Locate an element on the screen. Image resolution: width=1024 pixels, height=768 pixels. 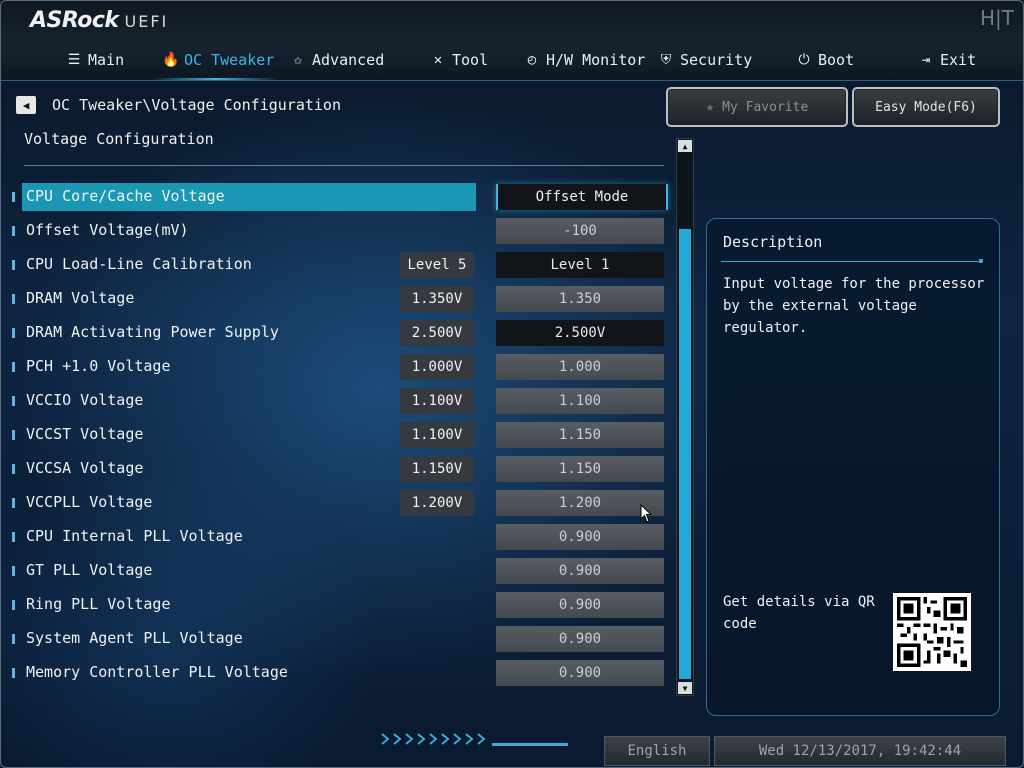
setting-label: DRAM Activating Power Supply is located at coordinates (152, 332).